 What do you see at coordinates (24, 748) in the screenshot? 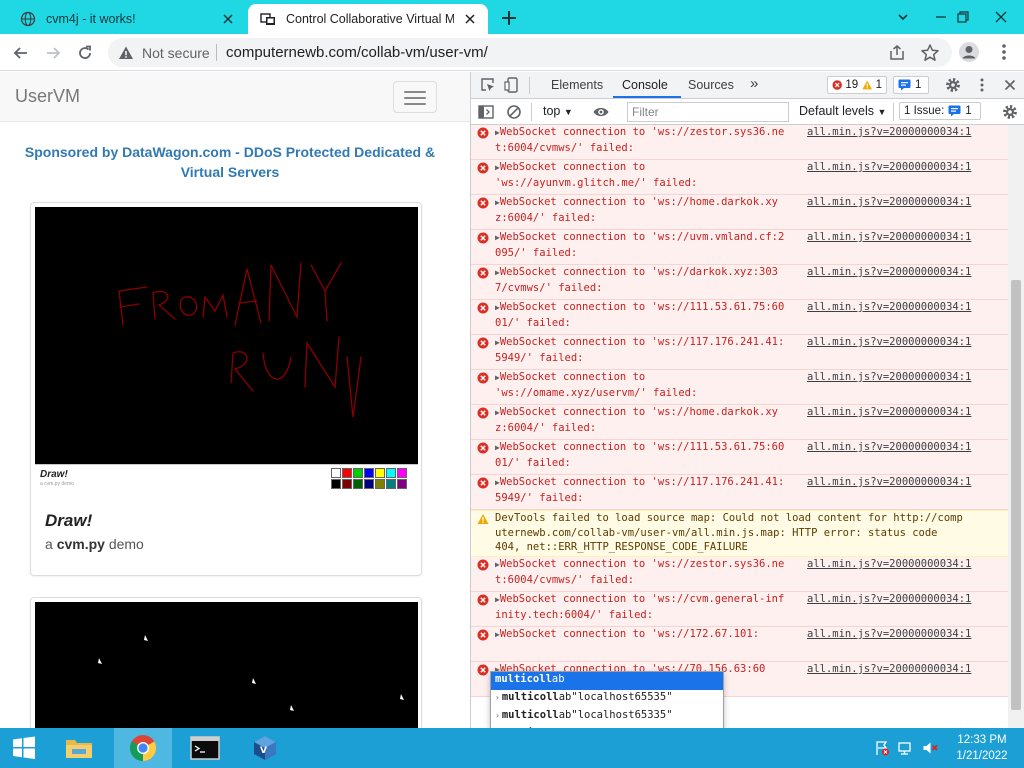
I see `start-button` at bounding box center [24, 748].